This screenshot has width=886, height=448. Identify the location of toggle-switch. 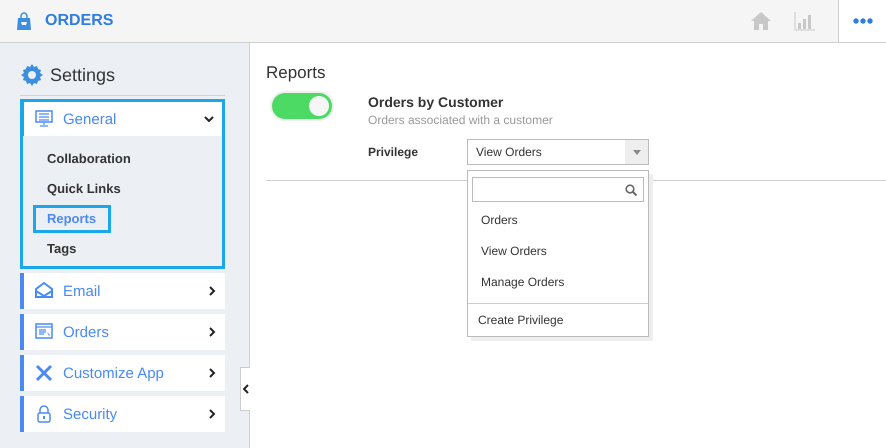
(302, 106).